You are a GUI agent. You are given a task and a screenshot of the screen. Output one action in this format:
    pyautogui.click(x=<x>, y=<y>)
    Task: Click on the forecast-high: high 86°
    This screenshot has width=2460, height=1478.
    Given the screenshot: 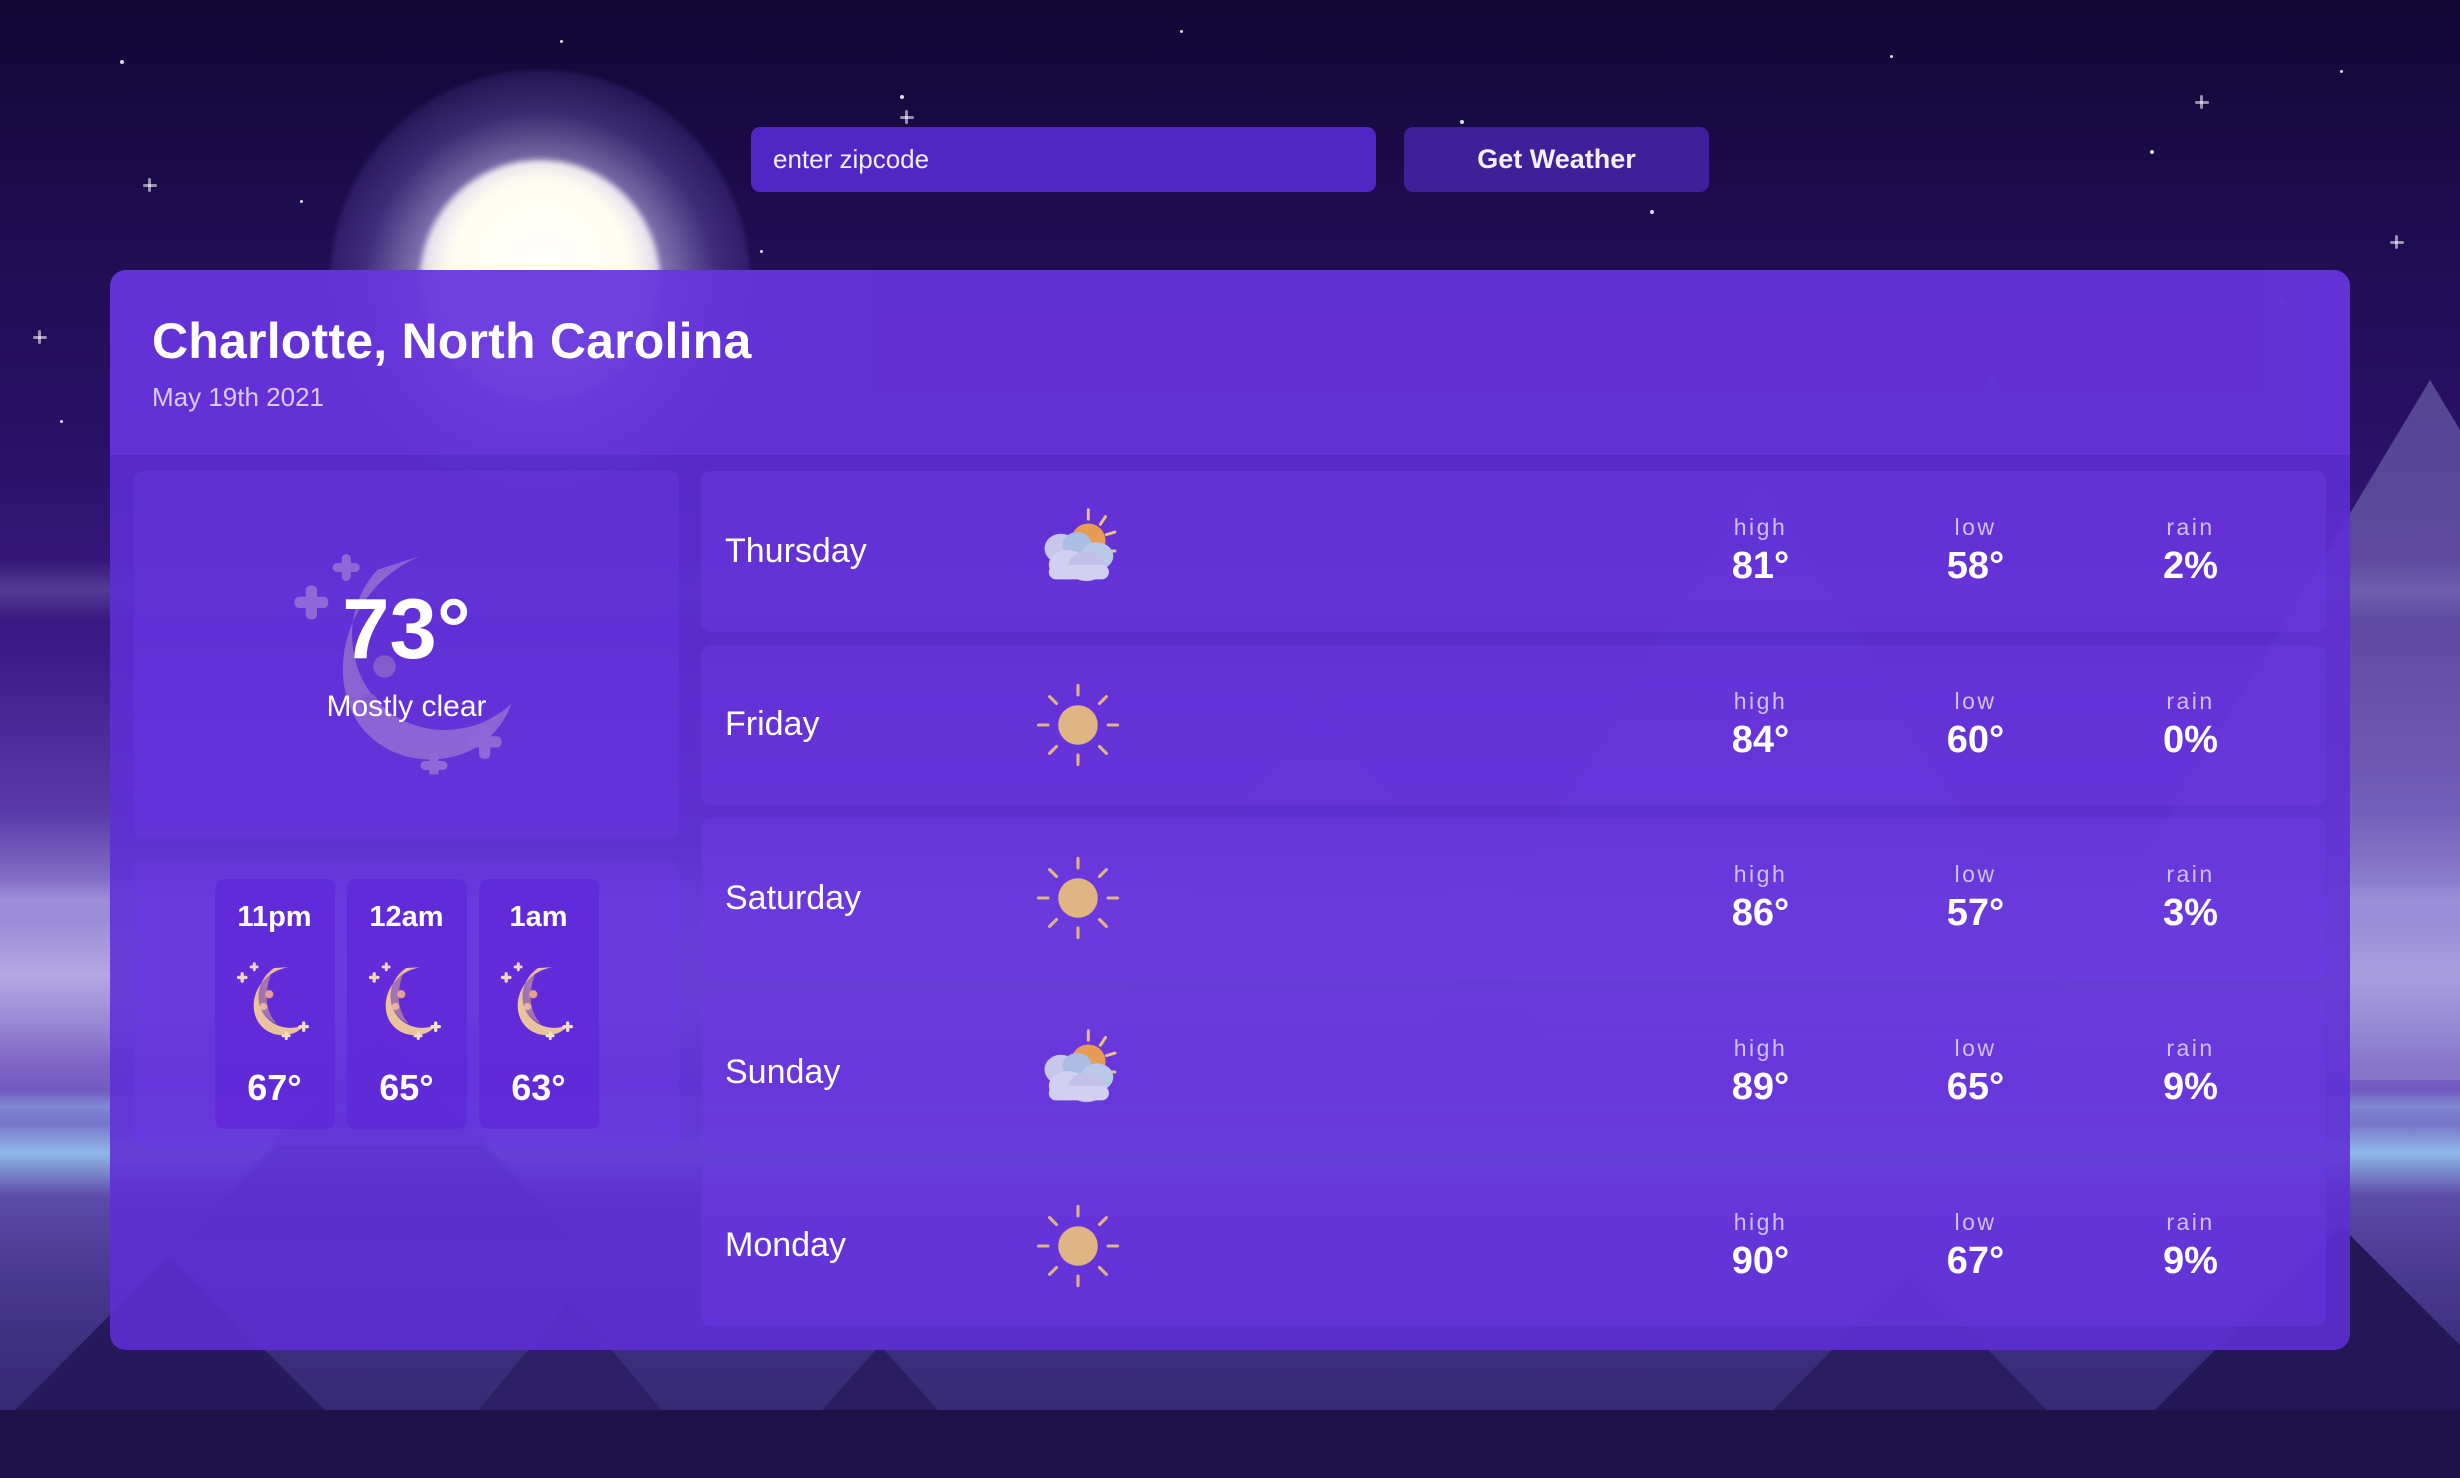 What is the action you would take?
    pyautogui.click(x=1760, y=898)
    